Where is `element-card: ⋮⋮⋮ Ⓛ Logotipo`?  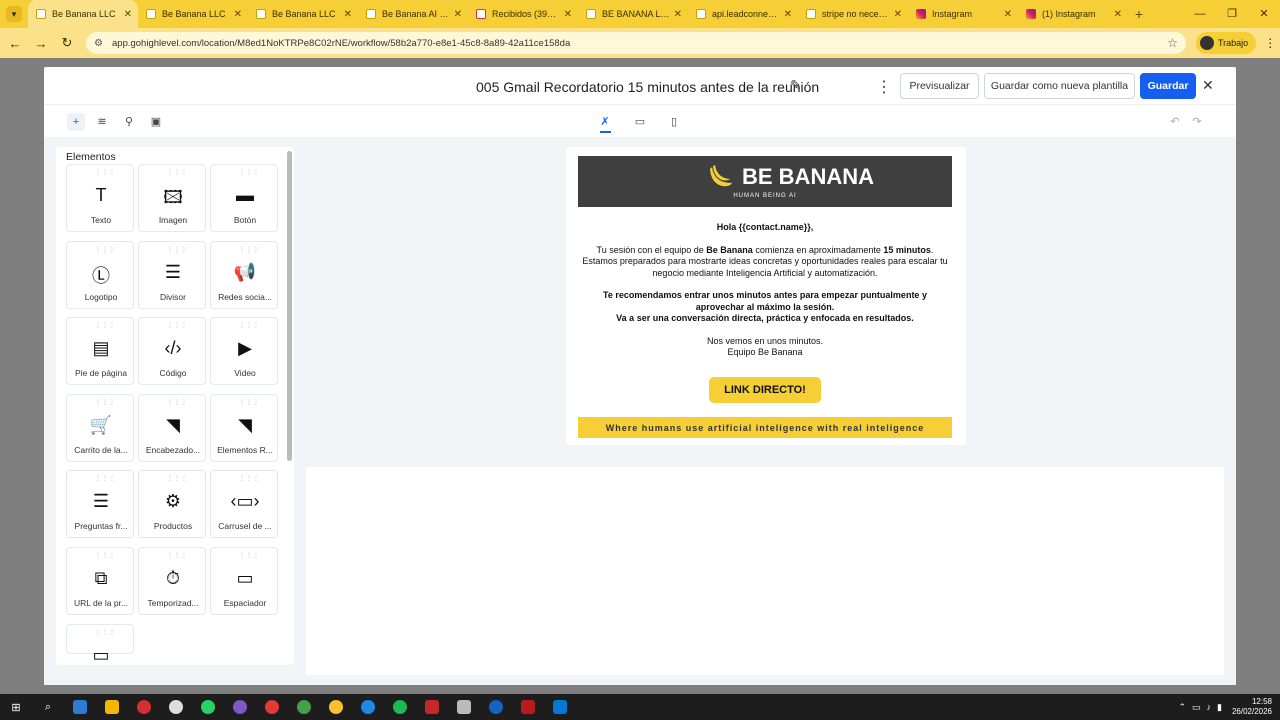 element-card: ⋮⋮⋮ Ⓛ Logotipo is located at coordinates (100, 274).